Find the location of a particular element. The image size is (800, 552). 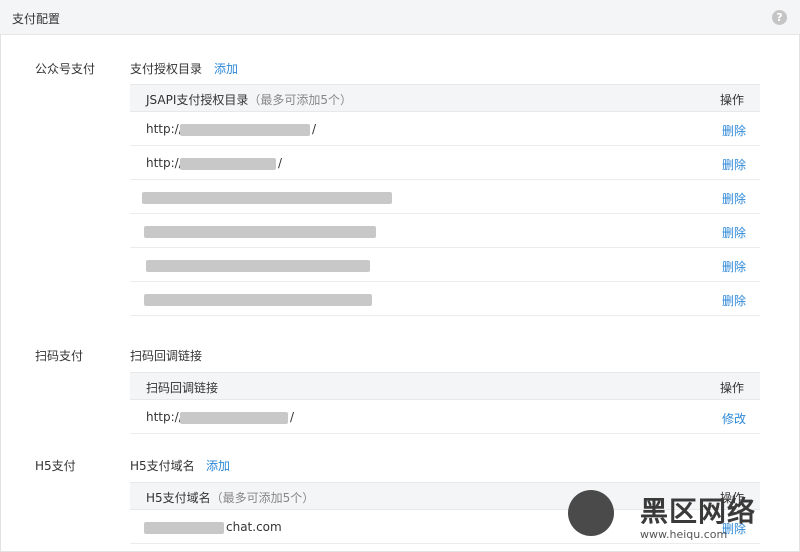

jsapi-add-link: 添加 is located at coordinates (226, 68).